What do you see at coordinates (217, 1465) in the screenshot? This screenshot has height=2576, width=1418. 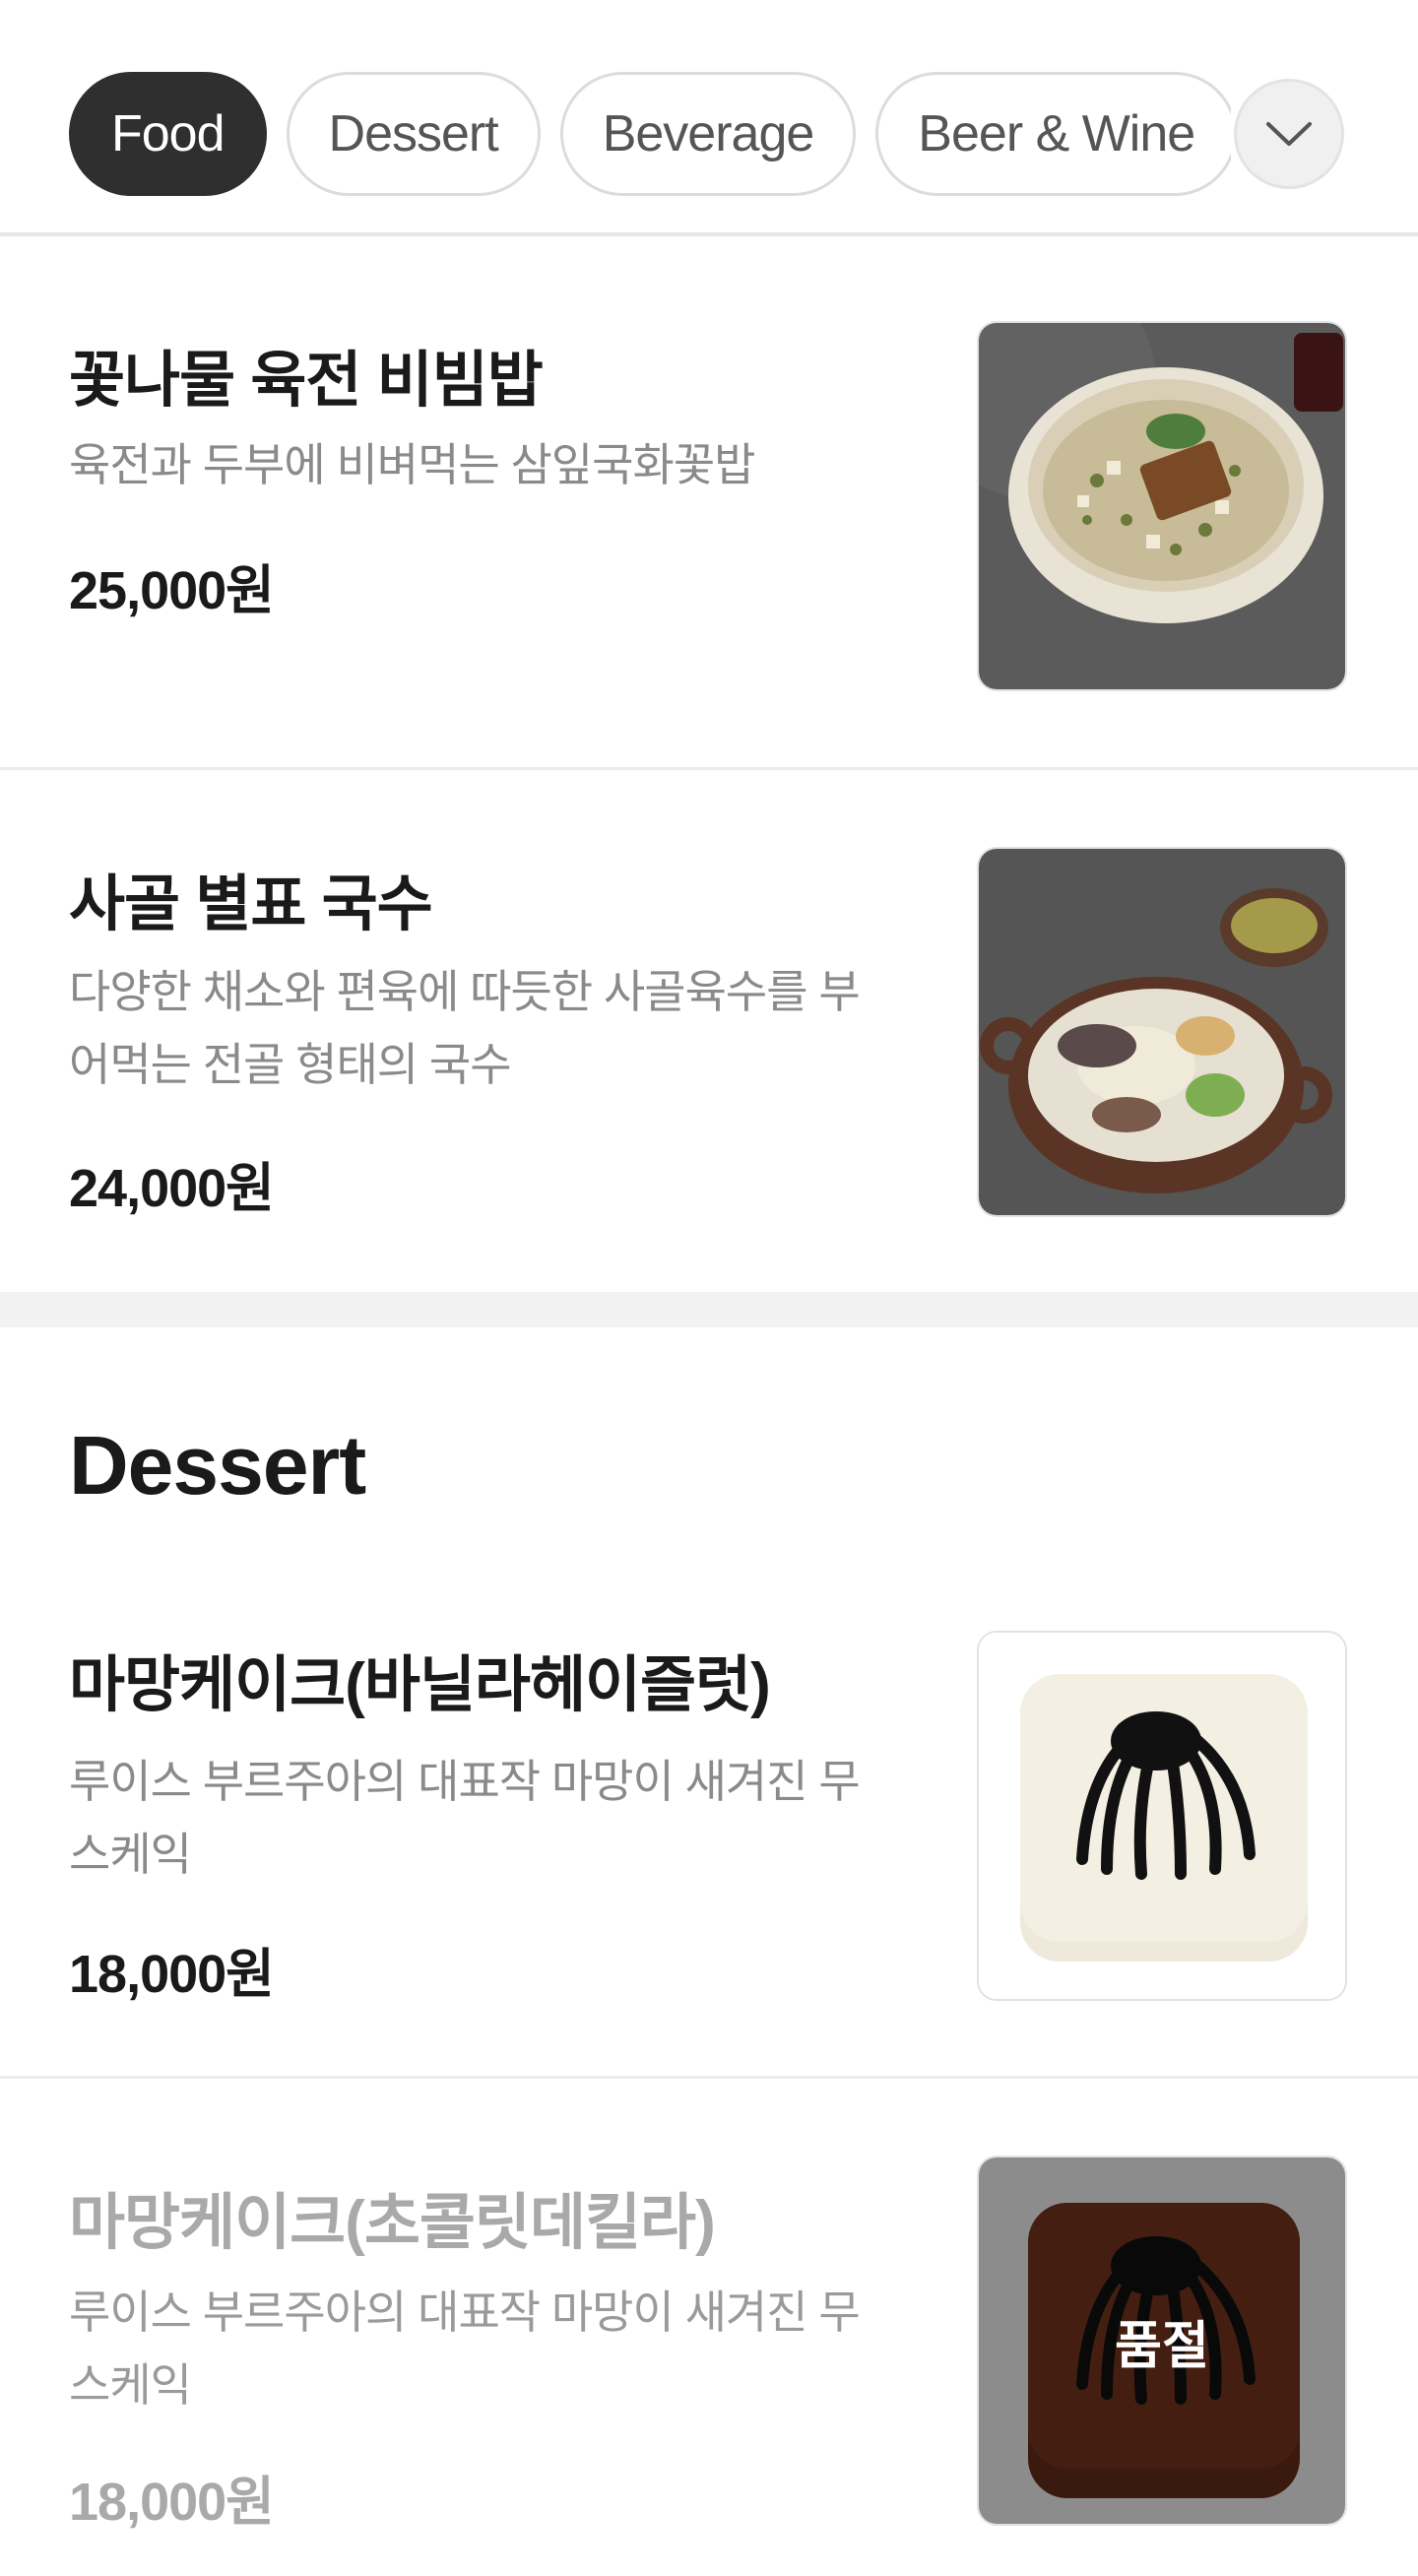 I see `section-title: Dessert` at bounding box center [217, 1465].